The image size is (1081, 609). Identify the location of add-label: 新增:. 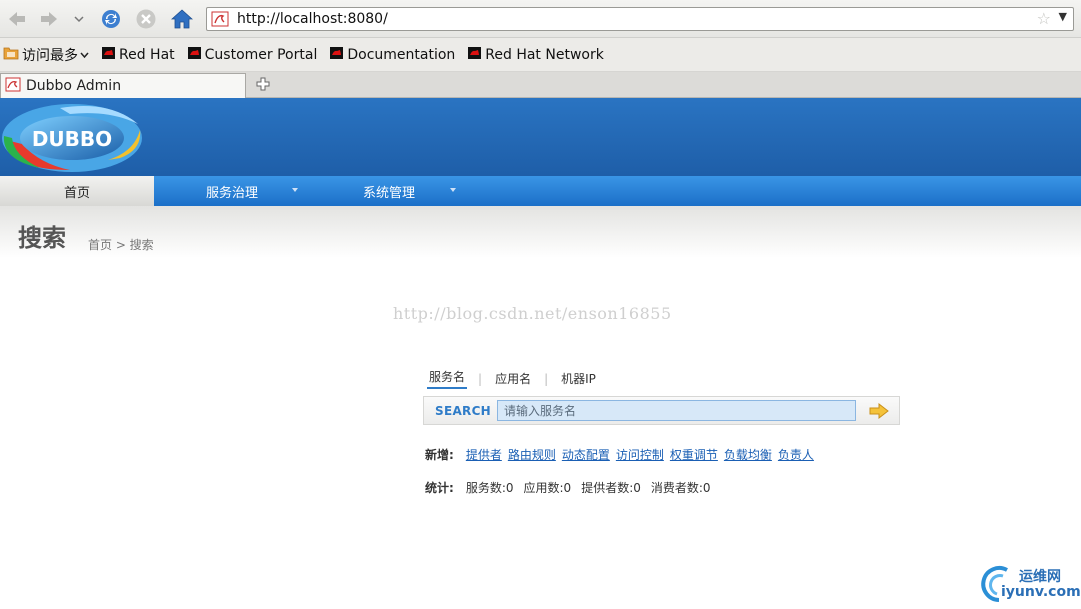
(439, 455).